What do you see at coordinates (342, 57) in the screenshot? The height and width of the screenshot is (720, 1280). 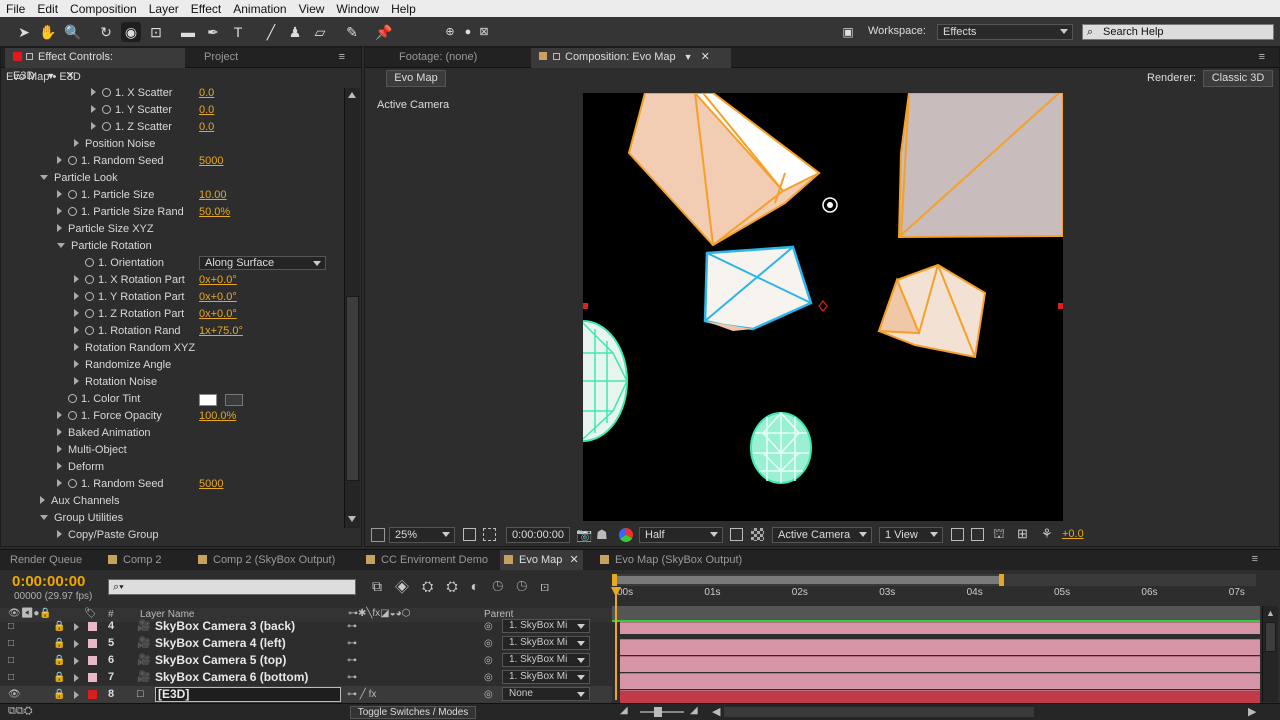 I see `panel-menu-icon: ≡` at bounding box center [342, 57].